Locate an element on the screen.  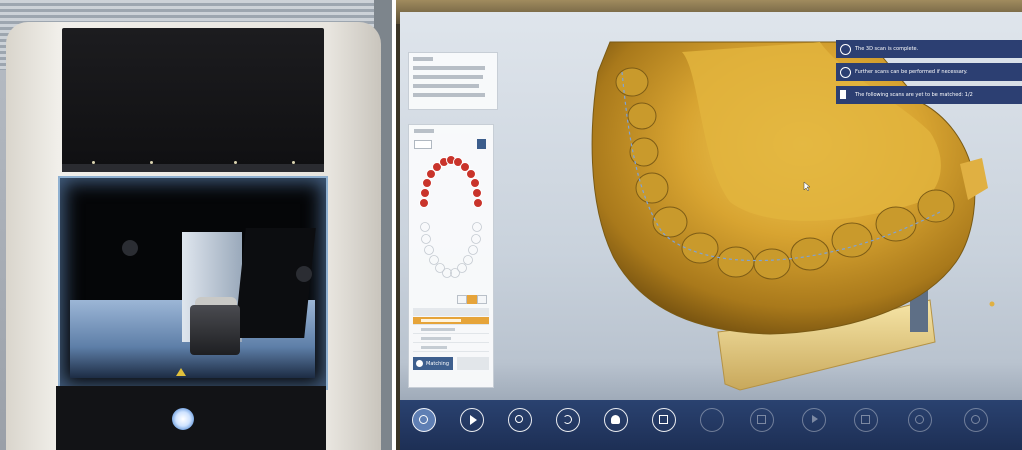
blank-icon is located at coordinates (711, 419).